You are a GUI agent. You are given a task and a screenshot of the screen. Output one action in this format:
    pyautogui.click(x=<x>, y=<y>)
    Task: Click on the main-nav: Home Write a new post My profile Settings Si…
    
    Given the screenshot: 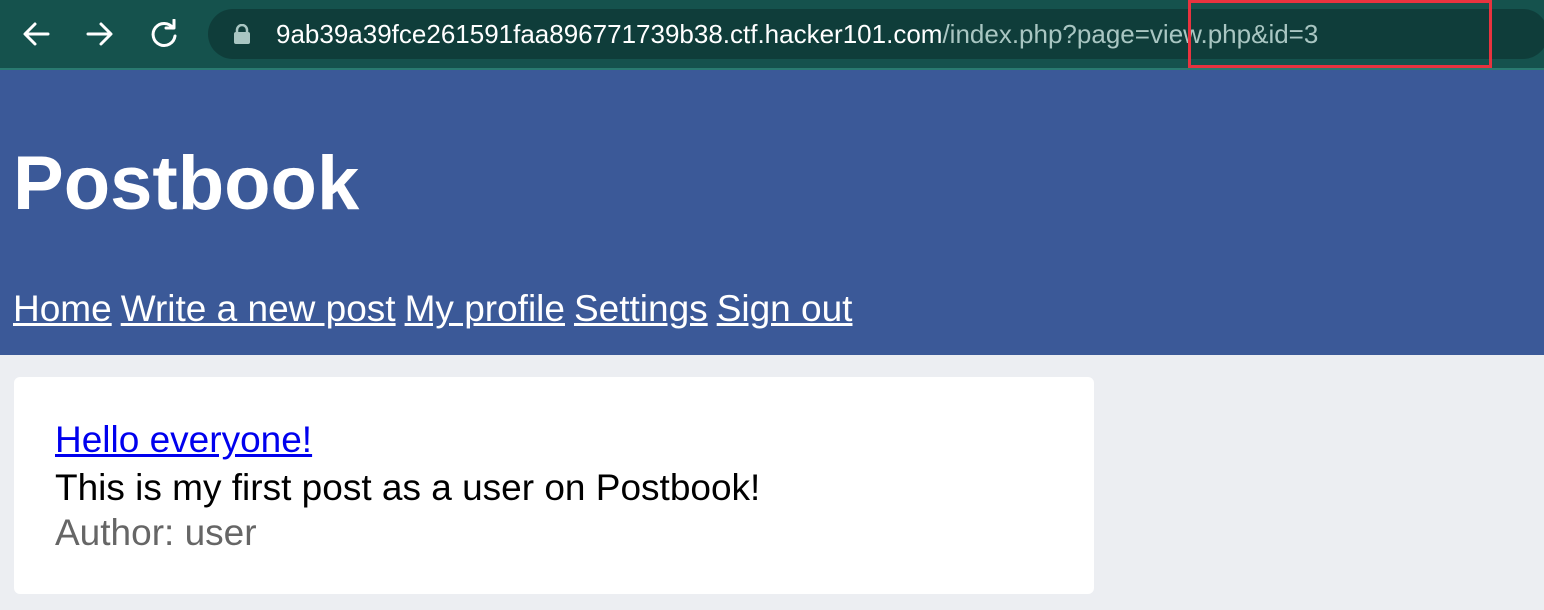 What is the action you would take?
    pyautogui.click(x=437, y=308)
    